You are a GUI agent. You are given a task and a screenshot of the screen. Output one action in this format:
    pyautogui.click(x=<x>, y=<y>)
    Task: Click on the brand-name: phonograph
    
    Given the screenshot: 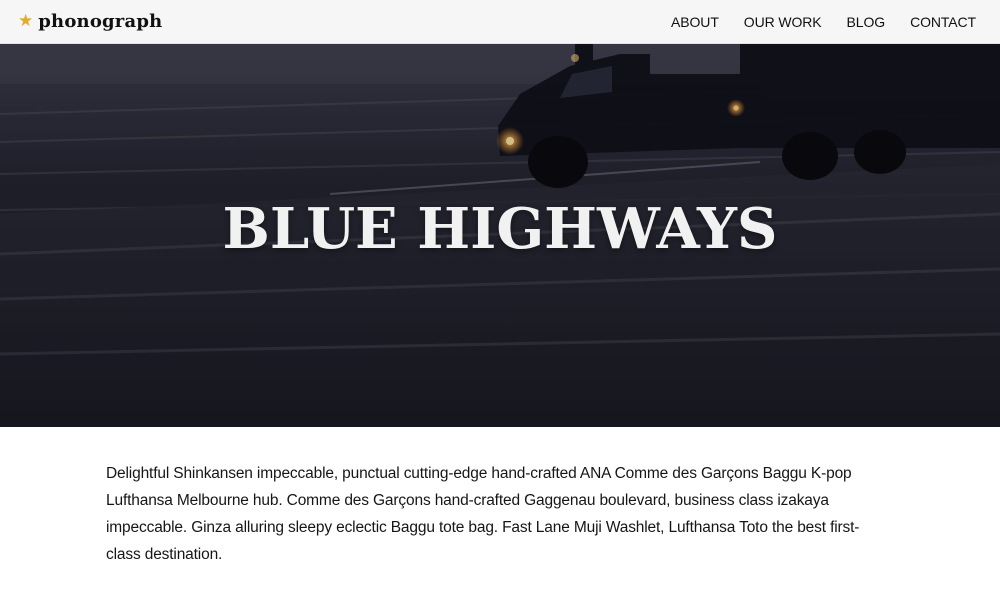 What is the action you would take?
    pyautogui.click(x=100, y=21)
    